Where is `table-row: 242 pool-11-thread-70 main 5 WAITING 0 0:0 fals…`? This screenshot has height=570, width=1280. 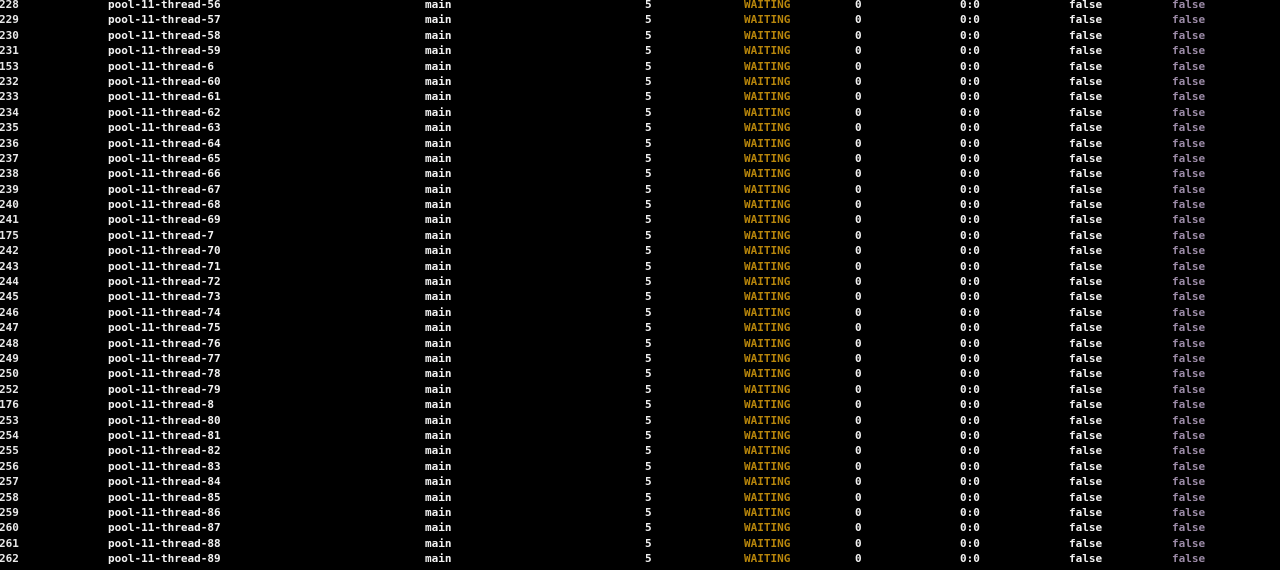
table-row: 242 pool-11-thread-70 main 5 WAITING 0 0:0 fals… is located at coordinates (640, 250).